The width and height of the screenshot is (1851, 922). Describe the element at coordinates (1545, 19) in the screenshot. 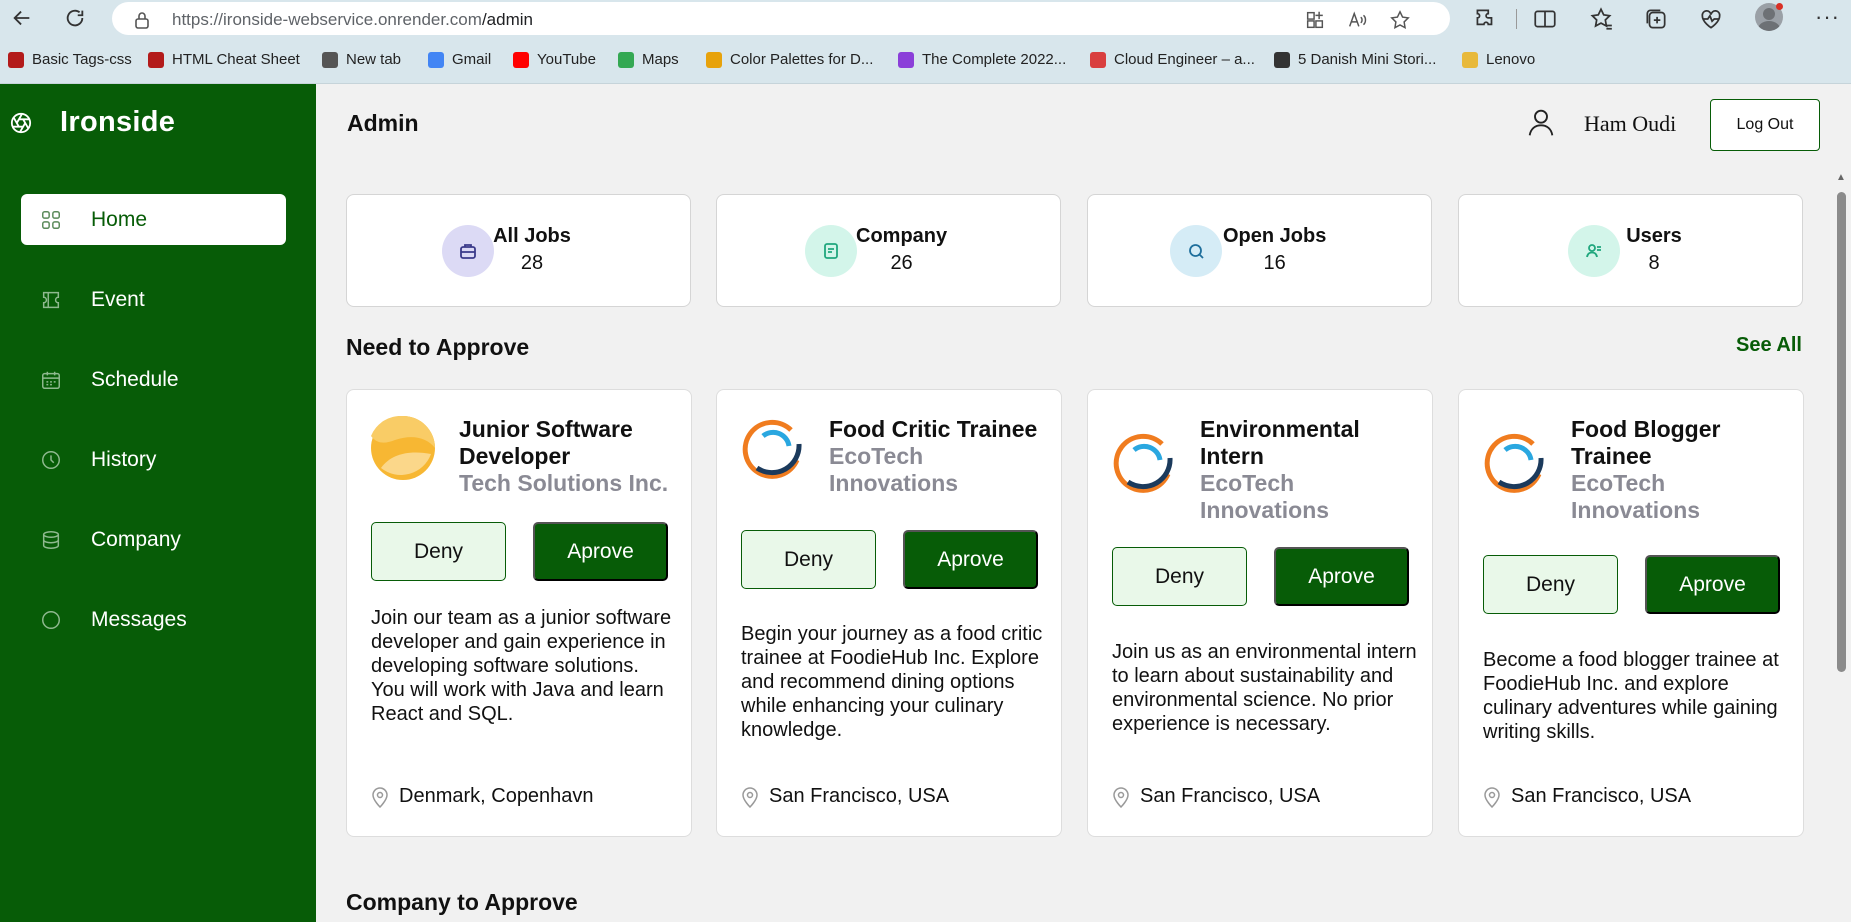

I see `split-screen-icon` at that location.